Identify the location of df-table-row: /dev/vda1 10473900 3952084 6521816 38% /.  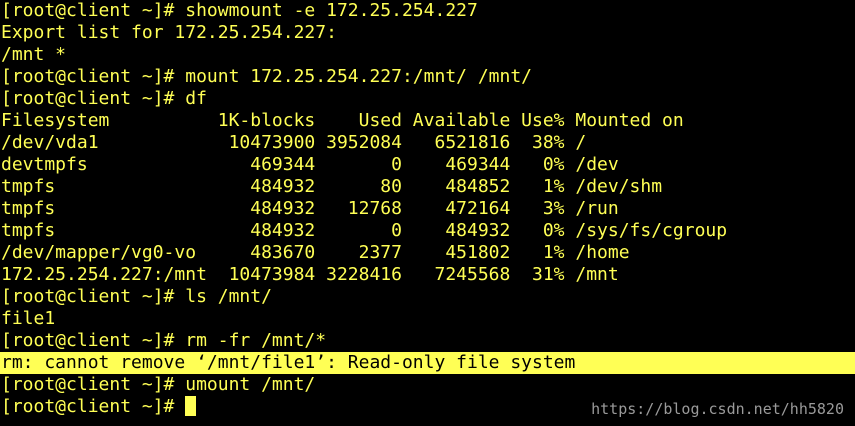
(294, 142).